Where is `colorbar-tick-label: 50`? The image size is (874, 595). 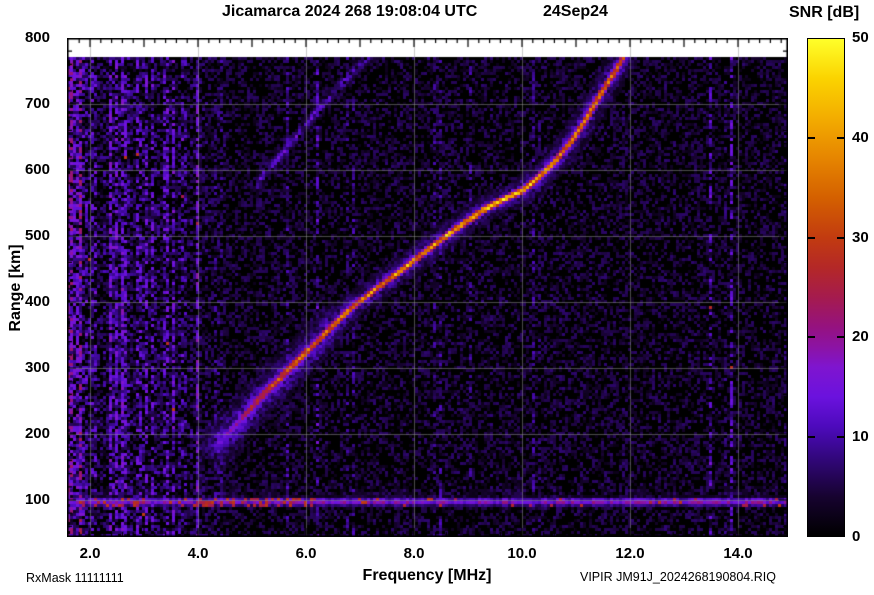
colorbar-tick-label: 50 is located at coordinates (860, 37).